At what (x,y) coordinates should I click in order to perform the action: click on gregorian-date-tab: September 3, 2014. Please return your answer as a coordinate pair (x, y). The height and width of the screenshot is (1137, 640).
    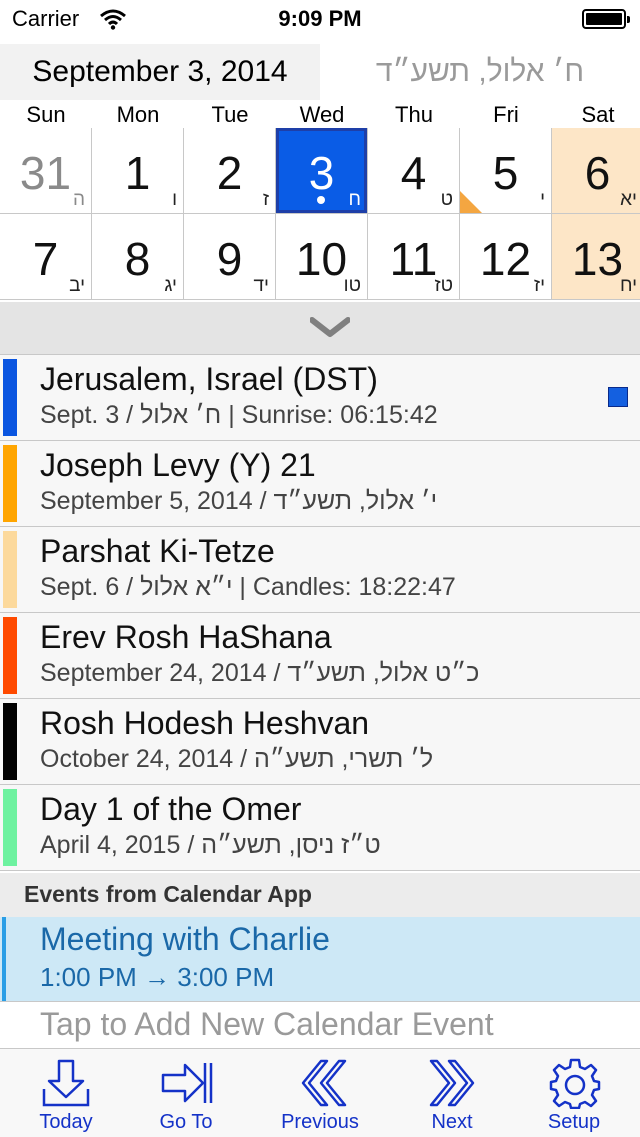
    Looking at the image, I should click on (160, 72).